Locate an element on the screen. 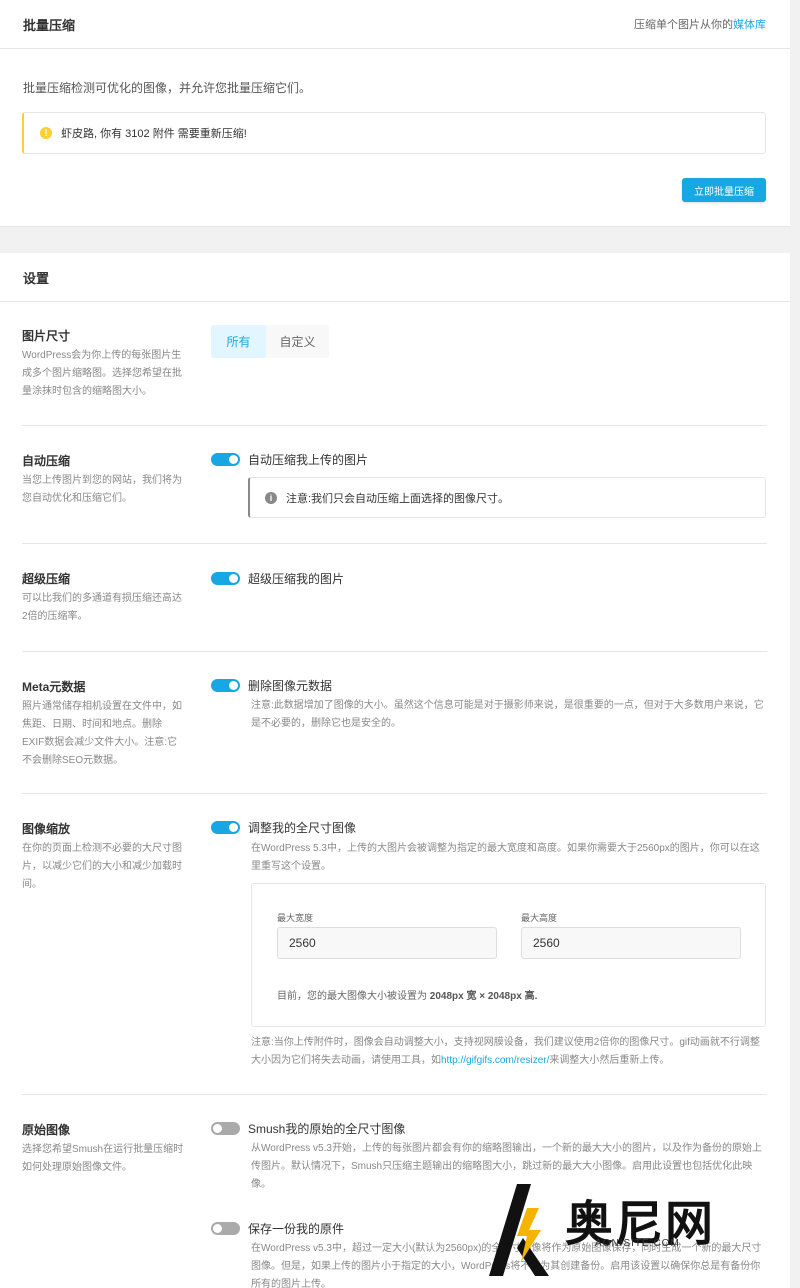  super-smush-row: 超级压缩 可以比我们的多通道有损压缩还高达2倍的压缩率。 is located at coordinates (394, 598).